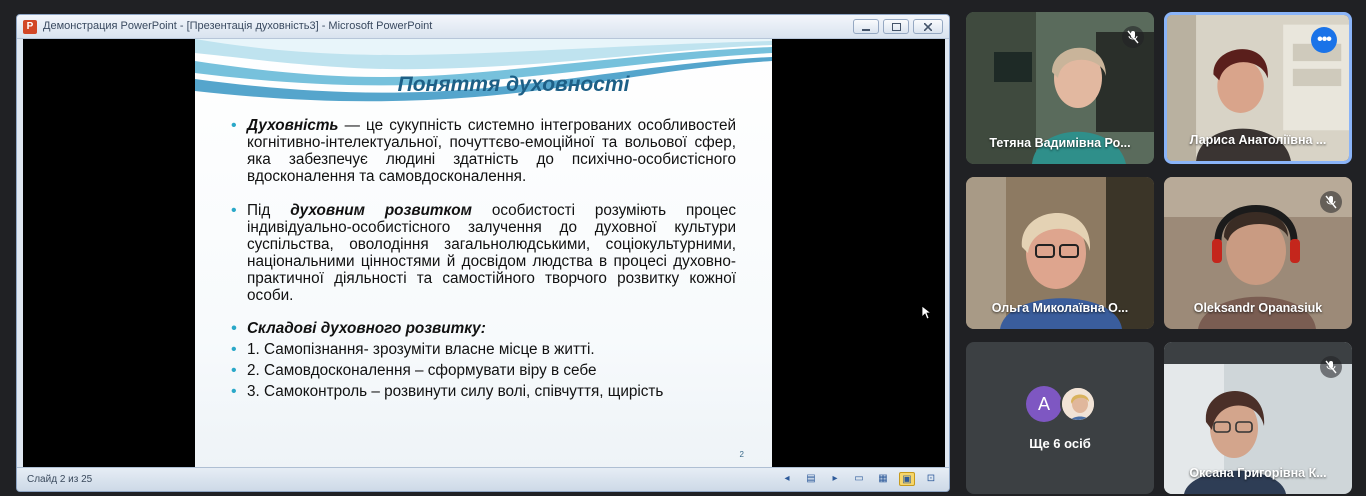 The width and height of the screenshot is (1366, 496). I want to click on participant-name: Oleksandr Opanasiuk, so click(1258, 308).